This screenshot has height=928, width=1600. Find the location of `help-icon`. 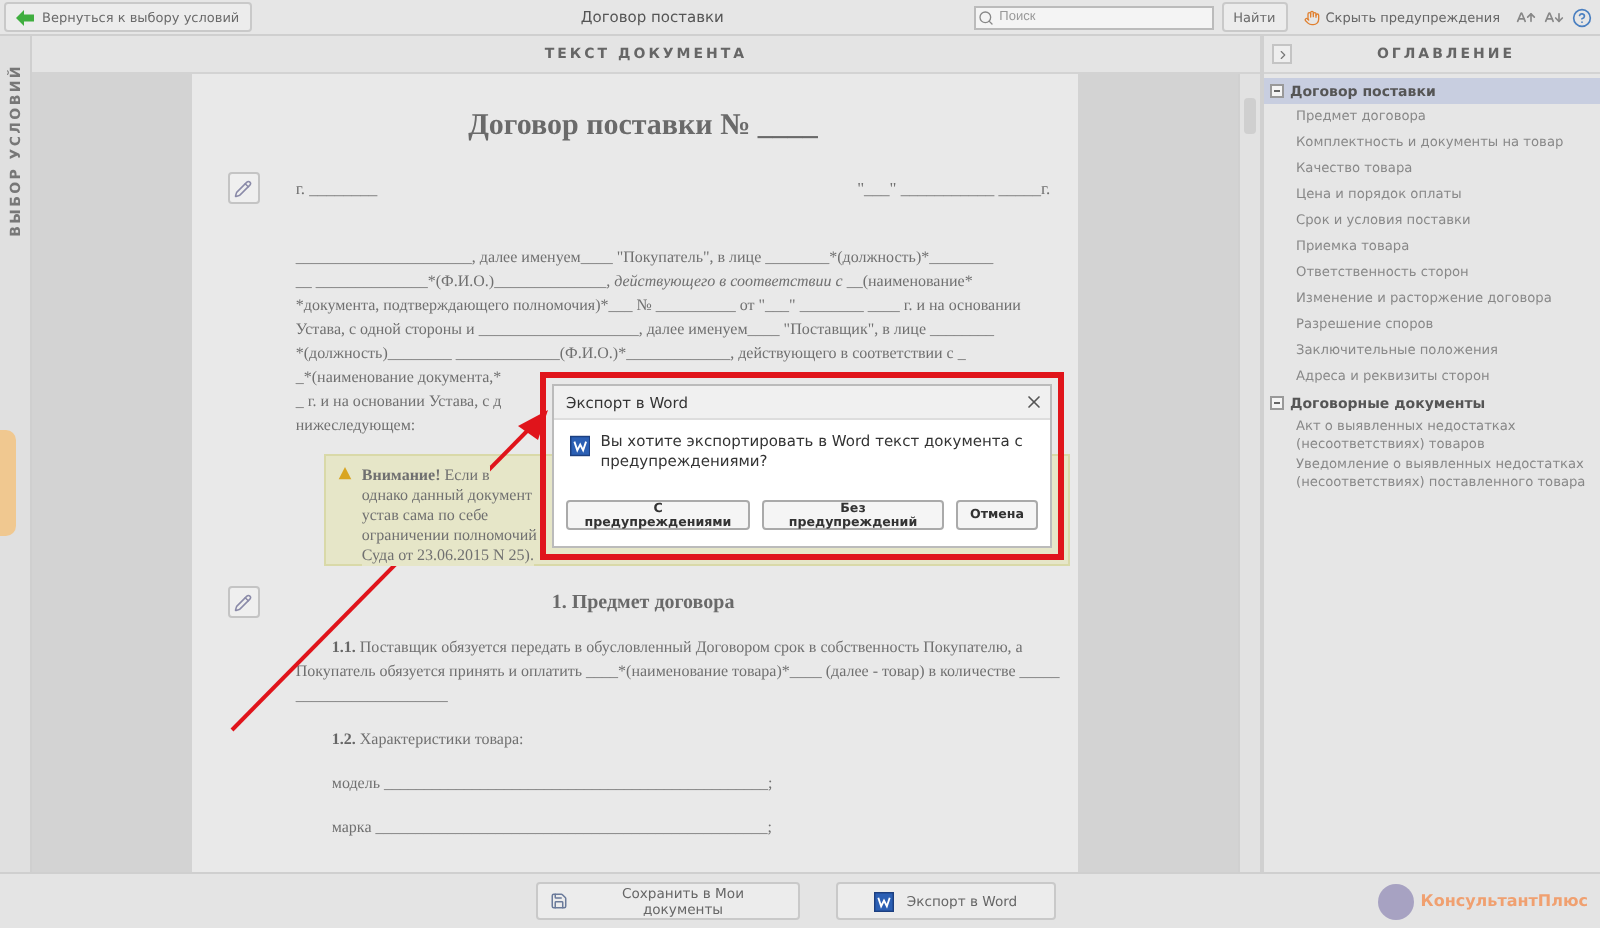

help-icon is located at coordinates (1582, 17).